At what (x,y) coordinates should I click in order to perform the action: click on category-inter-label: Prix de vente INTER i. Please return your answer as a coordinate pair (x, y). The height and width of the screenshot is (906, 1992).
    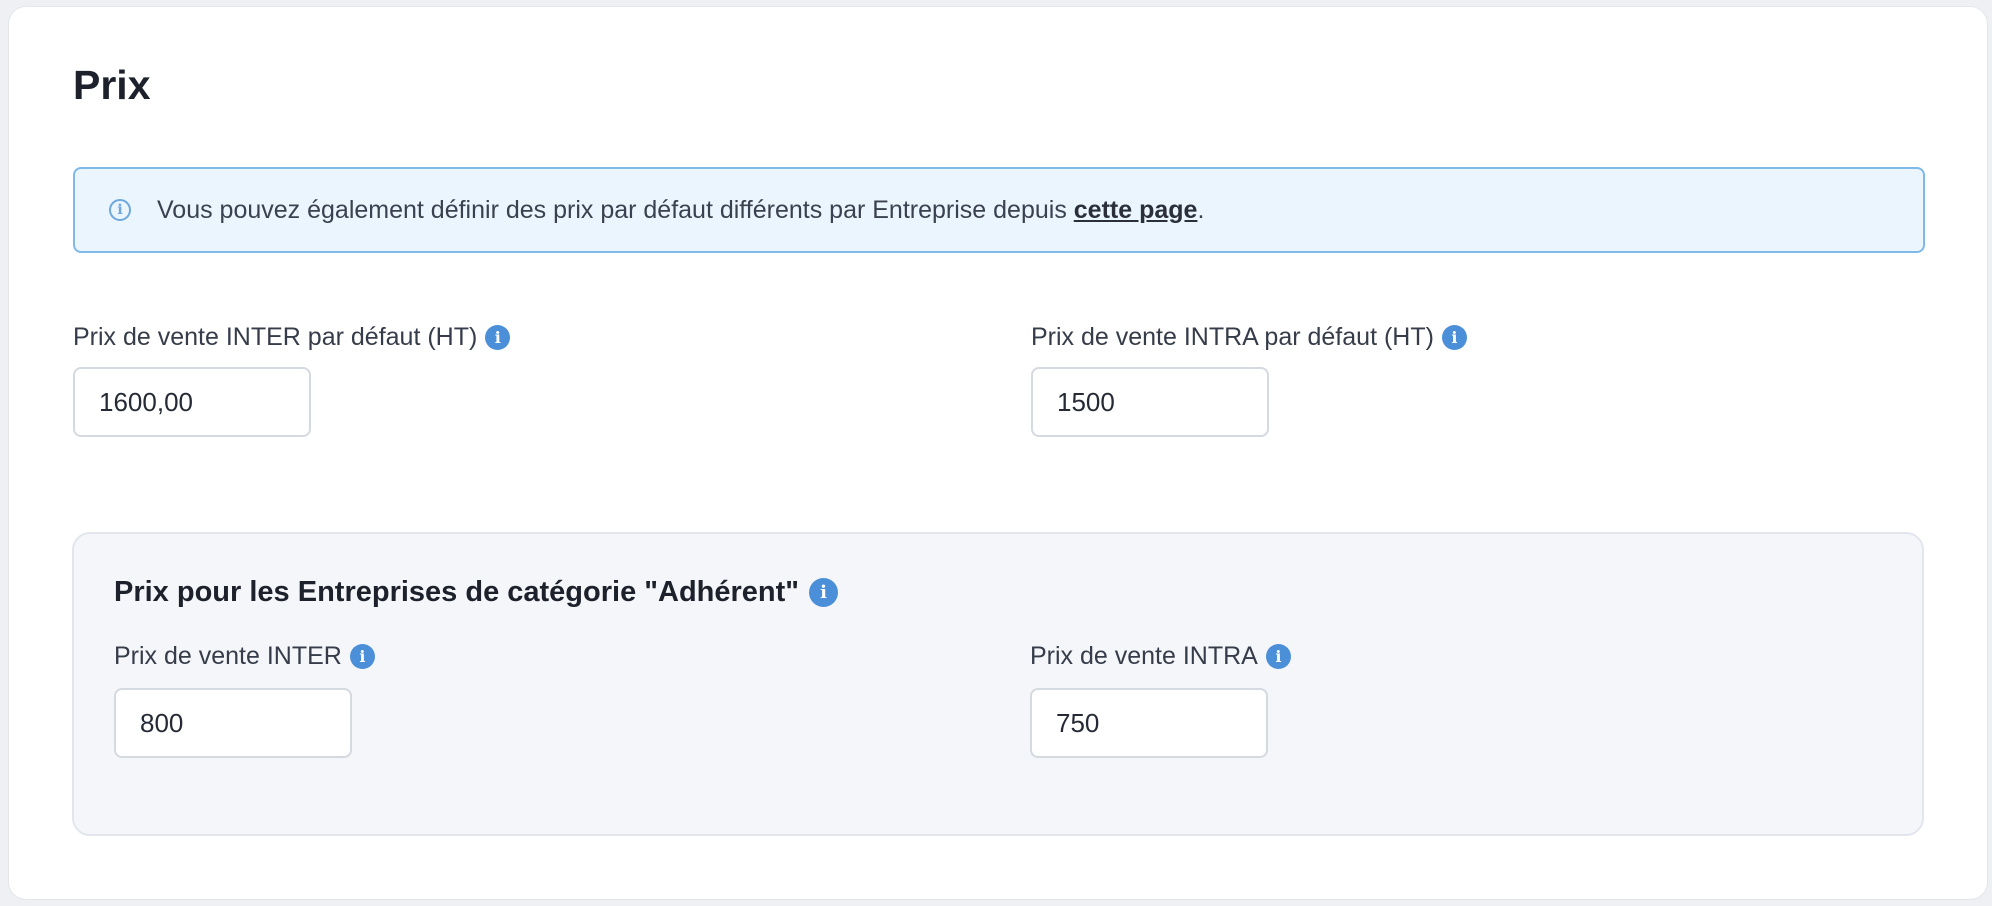
    Looking at the image, I should click on (244, 656).